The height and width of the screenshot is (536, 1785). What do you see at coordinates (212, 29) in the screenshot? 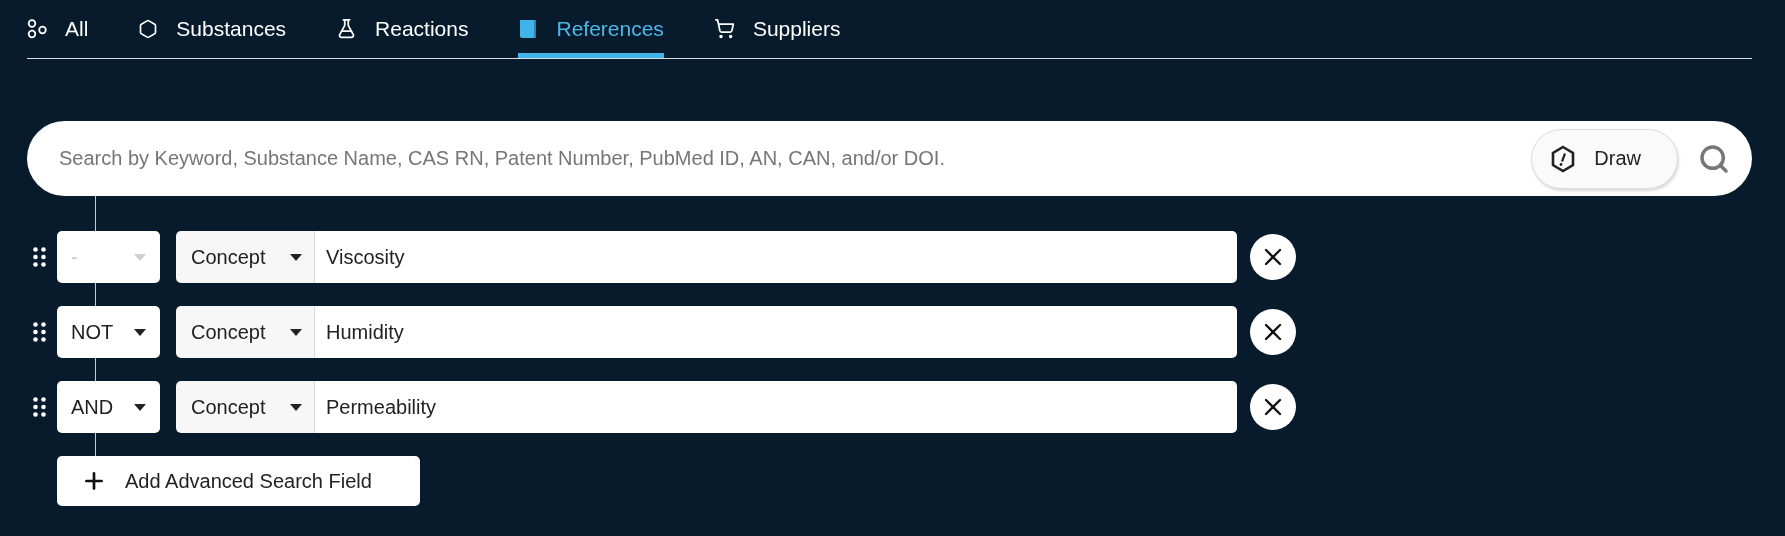
I see `category-tab: Substances` at bounding box center [212, 29].